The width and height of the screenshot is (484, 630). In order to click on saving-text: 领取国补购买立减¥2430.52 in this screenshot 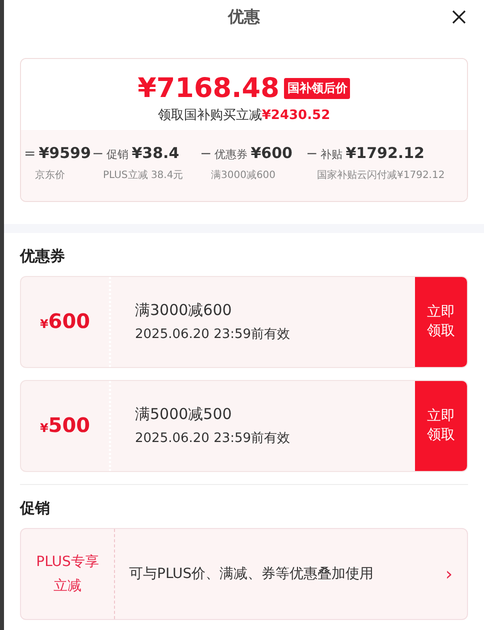, I will do `click(244, 115)`.